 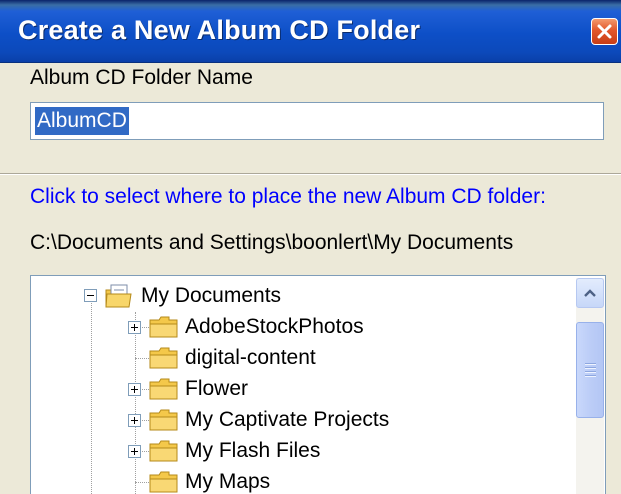 What do you see at coordinates (310, 174) in the screenshot?
I see `separator` at bounding box center [310, 174].